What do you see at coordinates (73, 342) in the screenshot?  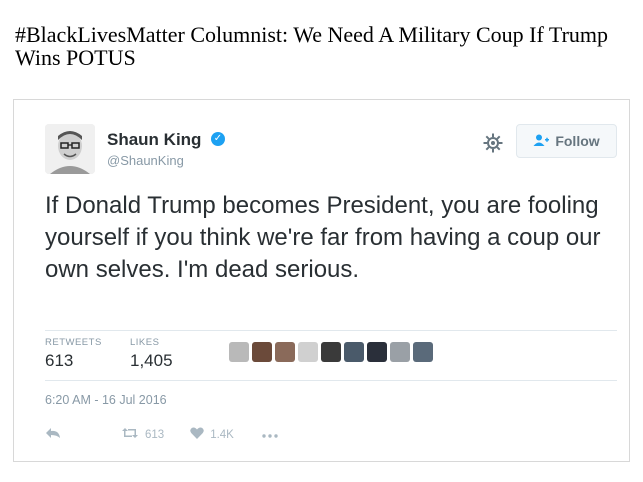 I see `retweets-label: RETWEETS` at bounding box center [73, 342].